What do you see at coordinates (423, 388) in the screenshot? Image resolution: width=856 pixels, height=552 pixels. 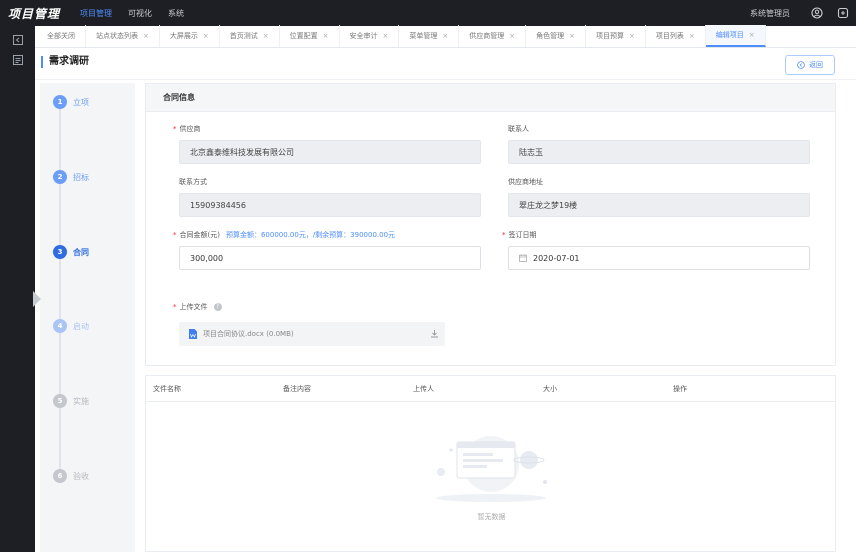 I see `col-uploader: 上传人` at bounding box center [423, 388].